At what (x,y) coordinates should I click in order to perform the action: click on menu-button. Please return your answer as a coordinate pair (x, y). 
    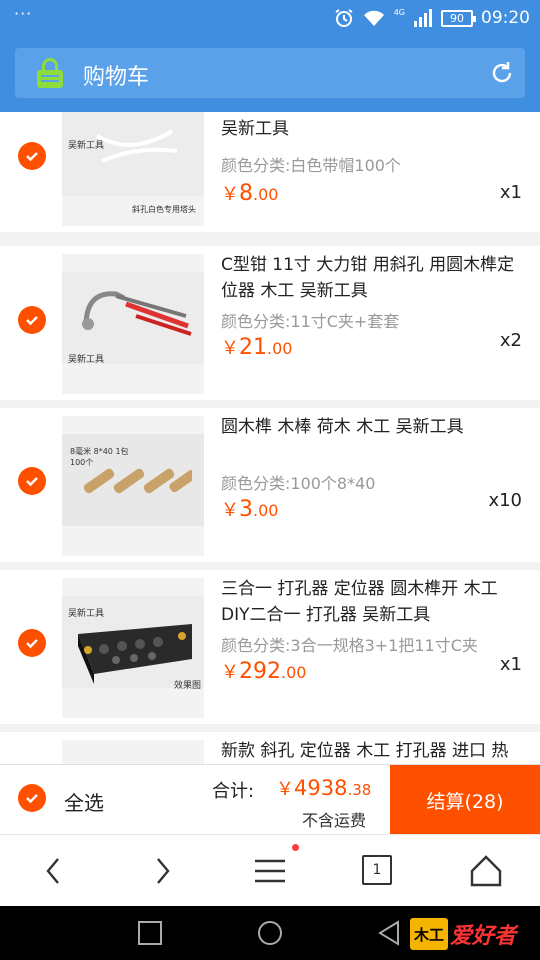
    Looking at the image, I should click on (270, 871).